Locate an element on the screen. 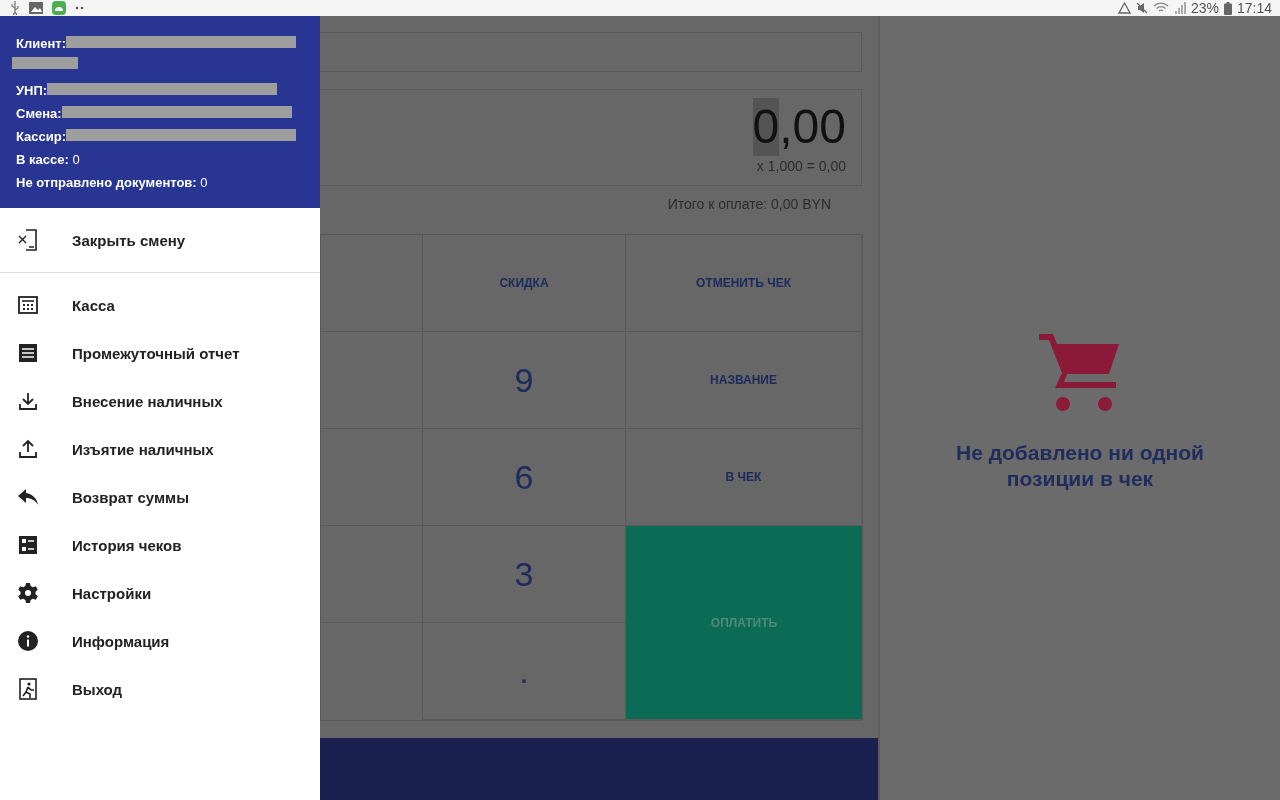 The image size is (1280, 800). header-label: Клиент: is located at coordinates (41, 43).